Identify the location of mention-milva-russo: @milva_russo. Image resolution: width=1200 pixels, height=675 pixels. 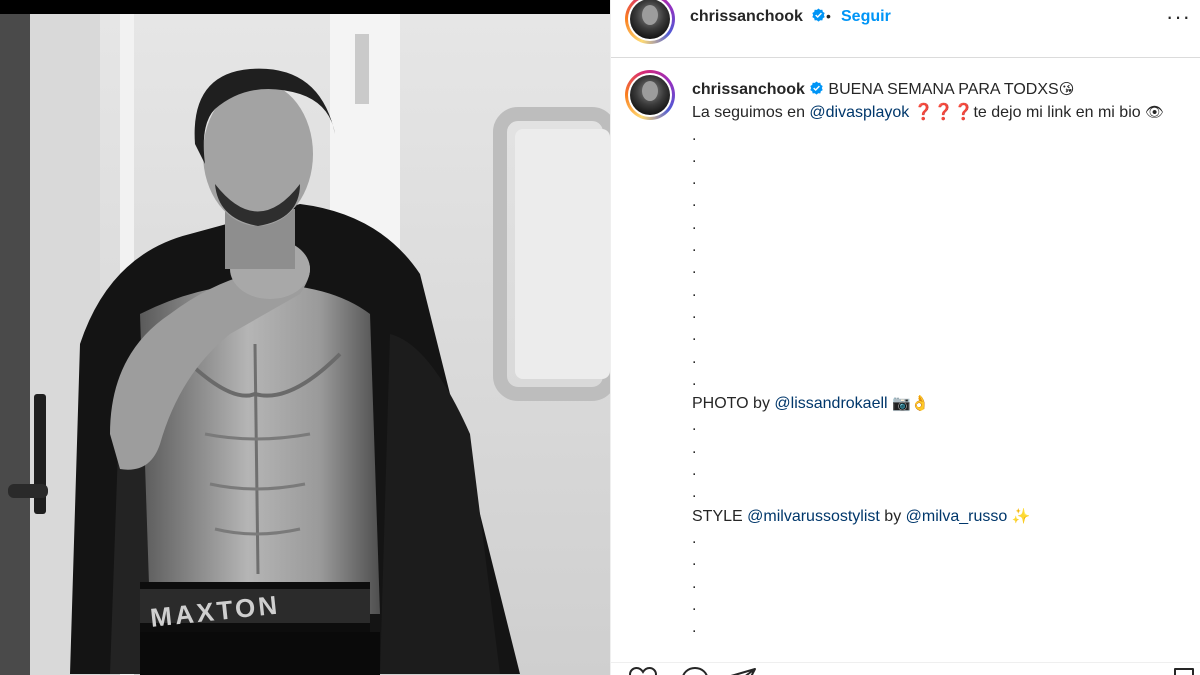
(957, 516).